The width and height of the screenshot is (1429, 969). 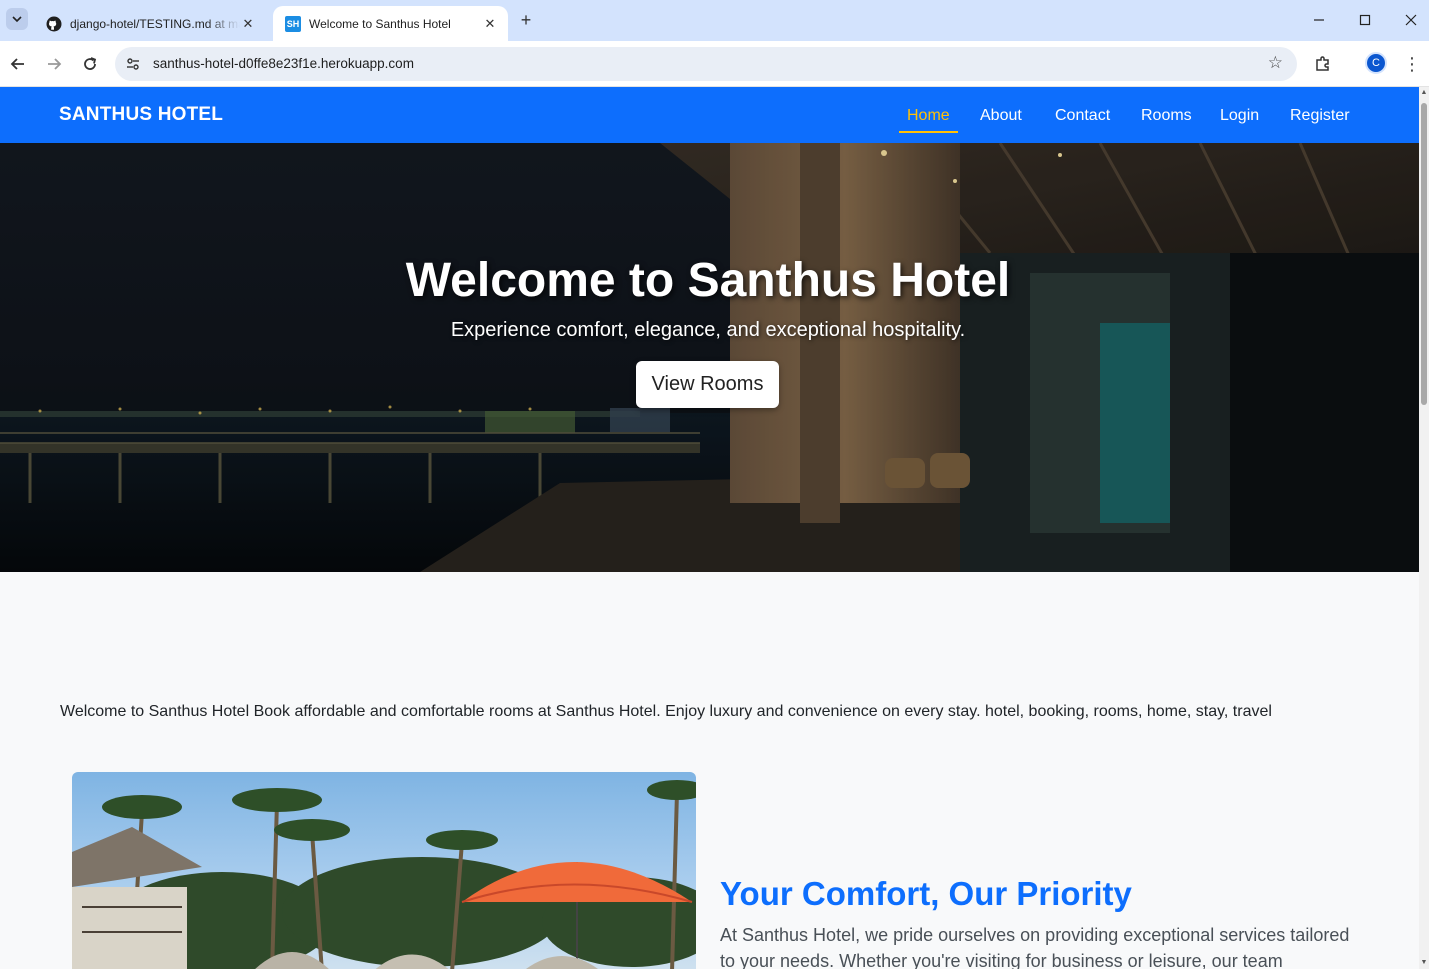 What do you see at coordinates (90, 64) in the screenshot?
I see `reload-icon` at bounding box center [90, 64].